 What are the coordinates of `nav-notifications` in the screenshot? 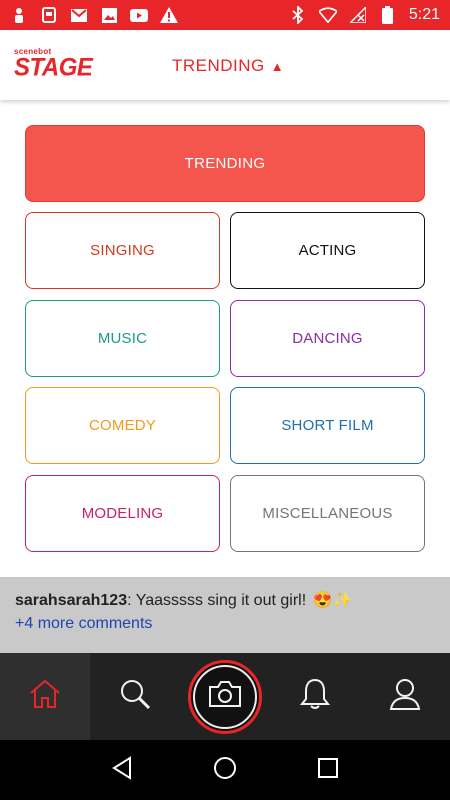 It's located at (315, 696).